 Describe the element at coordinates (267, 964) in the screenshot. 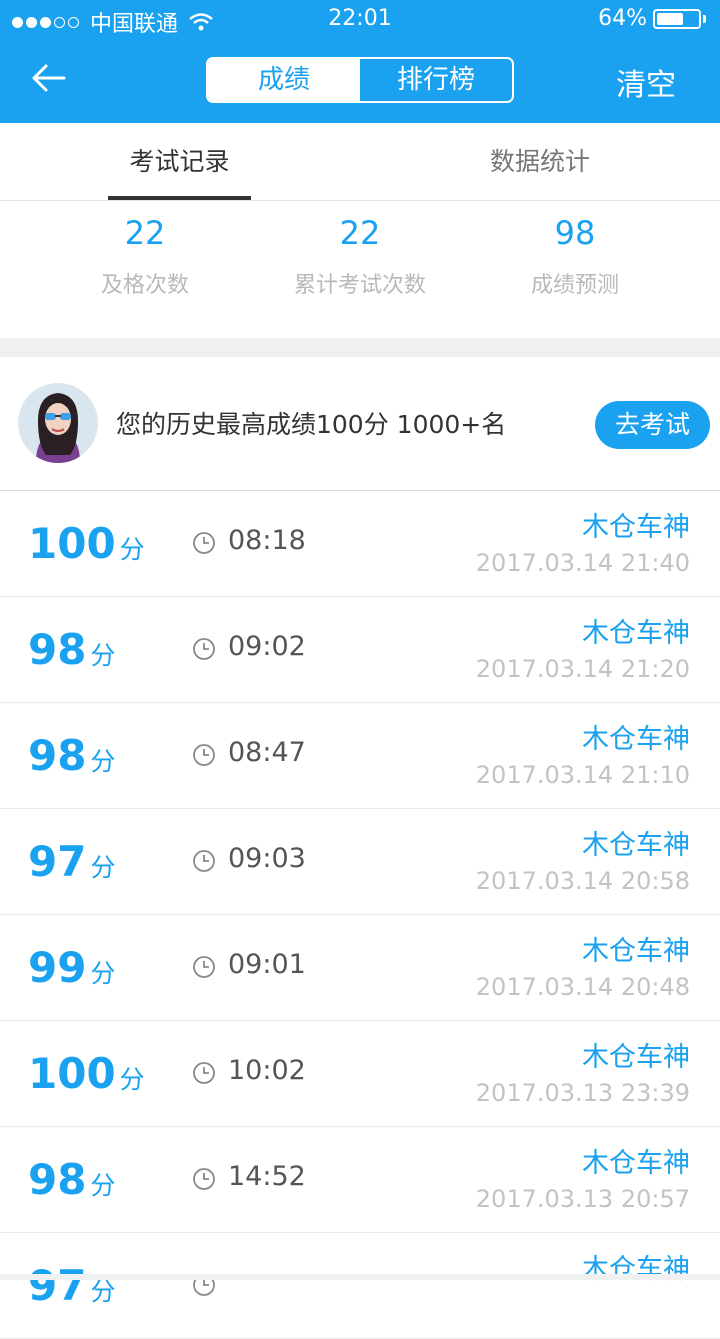

I see `record-duration: 09:01` at that location.